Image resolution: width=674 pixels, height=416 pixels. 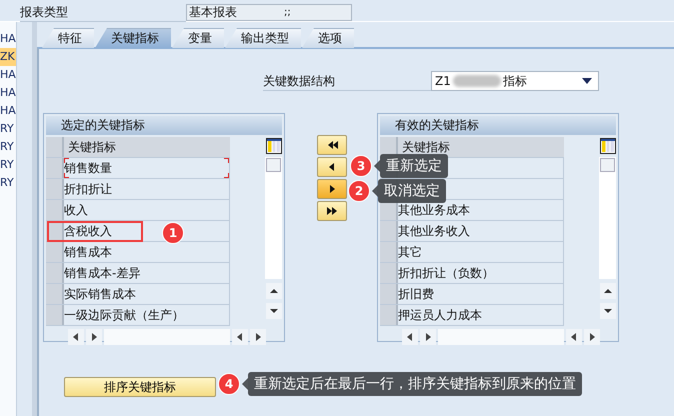 What do you see at coordinates (434, 210) in the screenshot?
I see `table-cell: 其他业务成本` at bounding box center [434, 210].